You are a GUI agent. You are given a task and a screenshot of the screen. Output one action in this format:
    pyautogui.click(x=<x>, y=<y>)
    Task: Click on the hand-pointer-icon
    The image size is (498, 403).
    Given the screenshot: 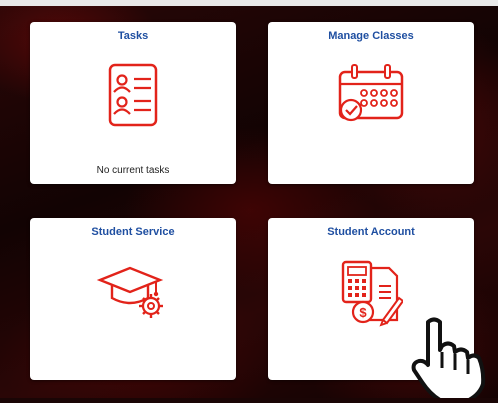 What is the action you would take?
    pyautogui.click(x=452, y=359)
    